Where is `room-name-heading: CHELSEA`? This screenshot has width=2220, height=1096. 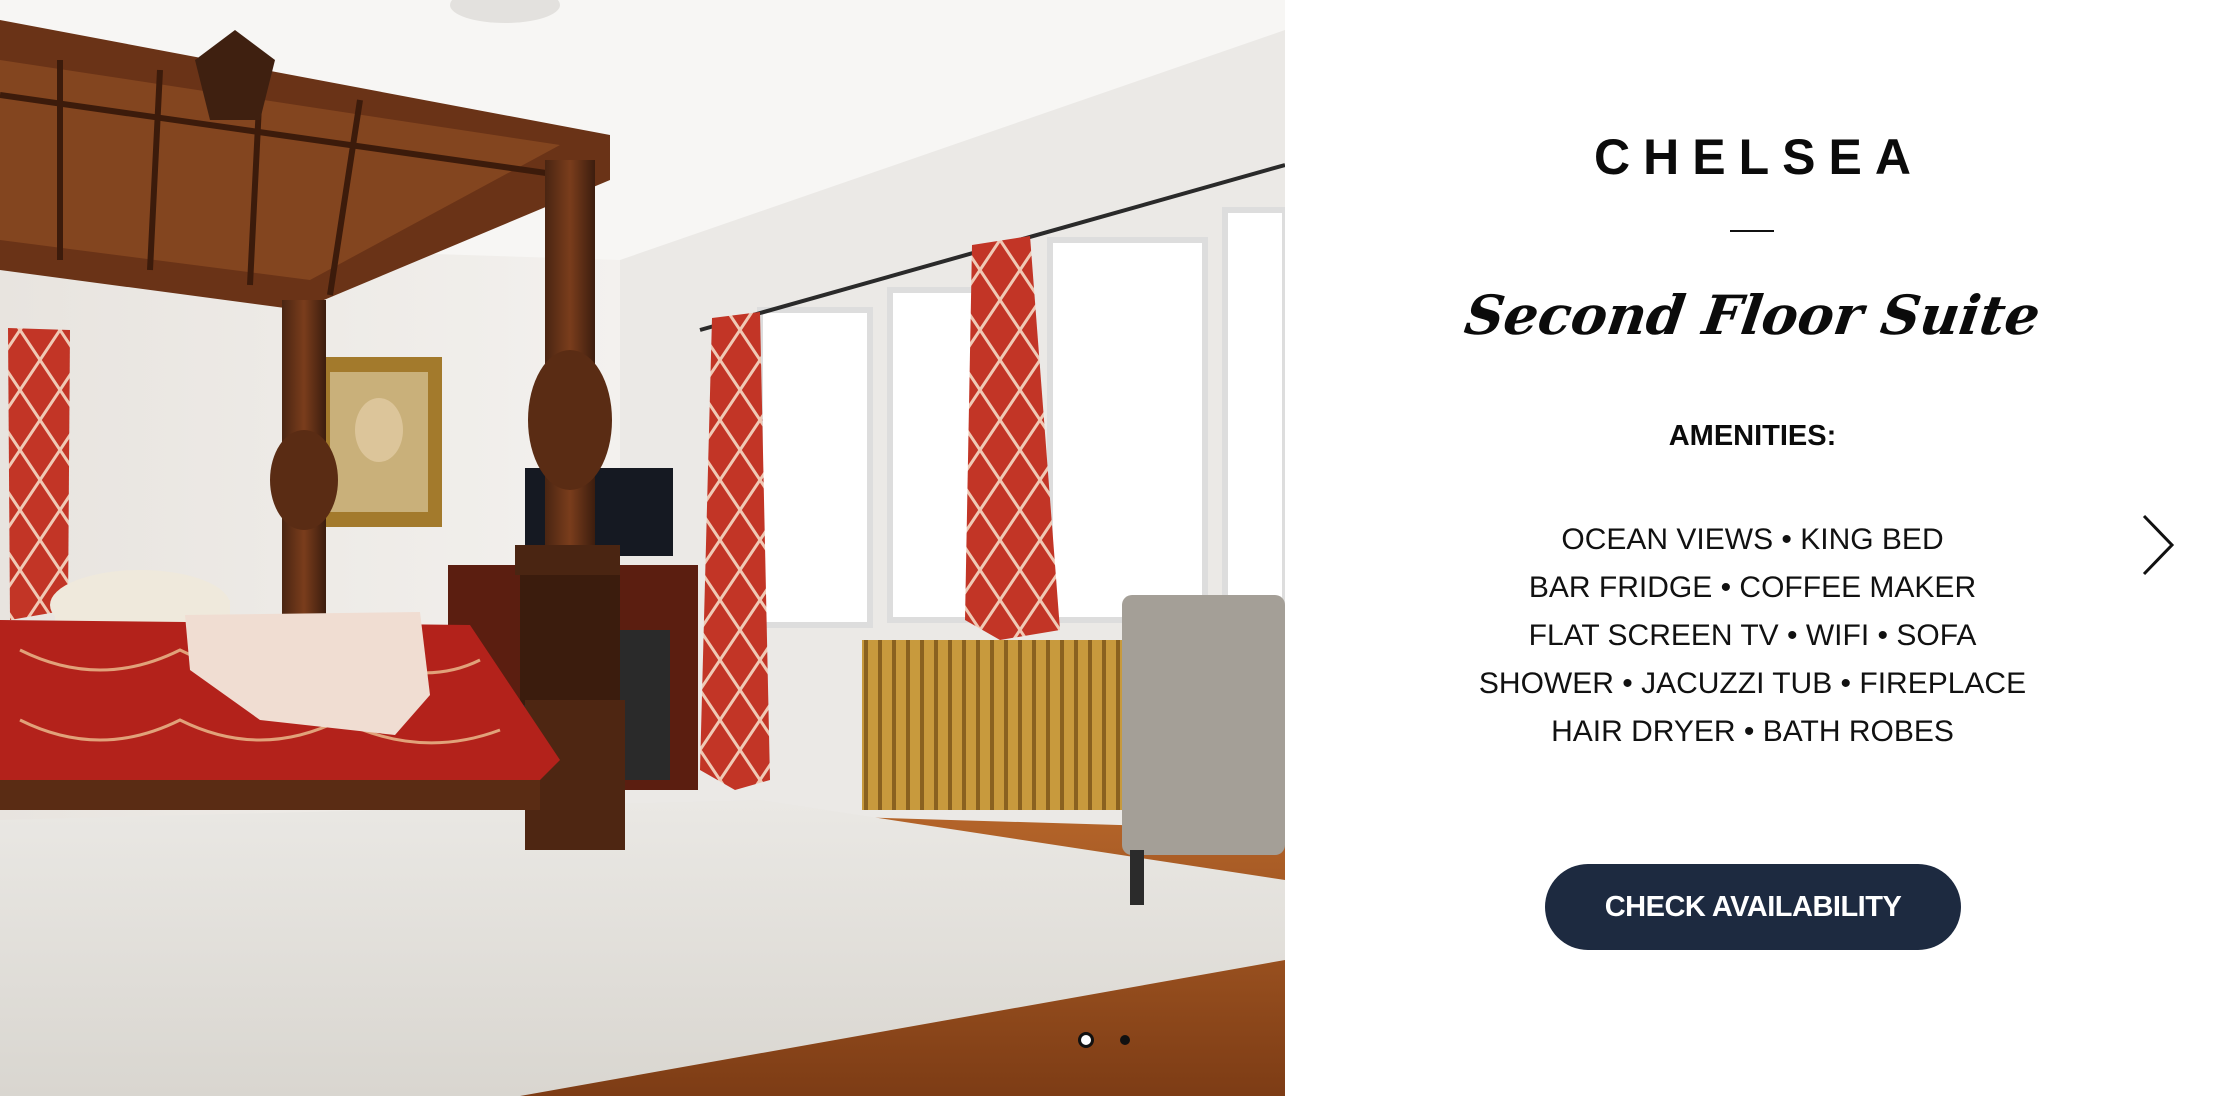
room-name-heading: CHELSEA is located at coordinates (1759, 157).